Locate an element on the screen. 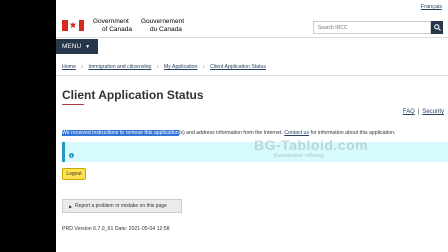 The image size is (448, 252). search-button is located at coordinates (437, 27).